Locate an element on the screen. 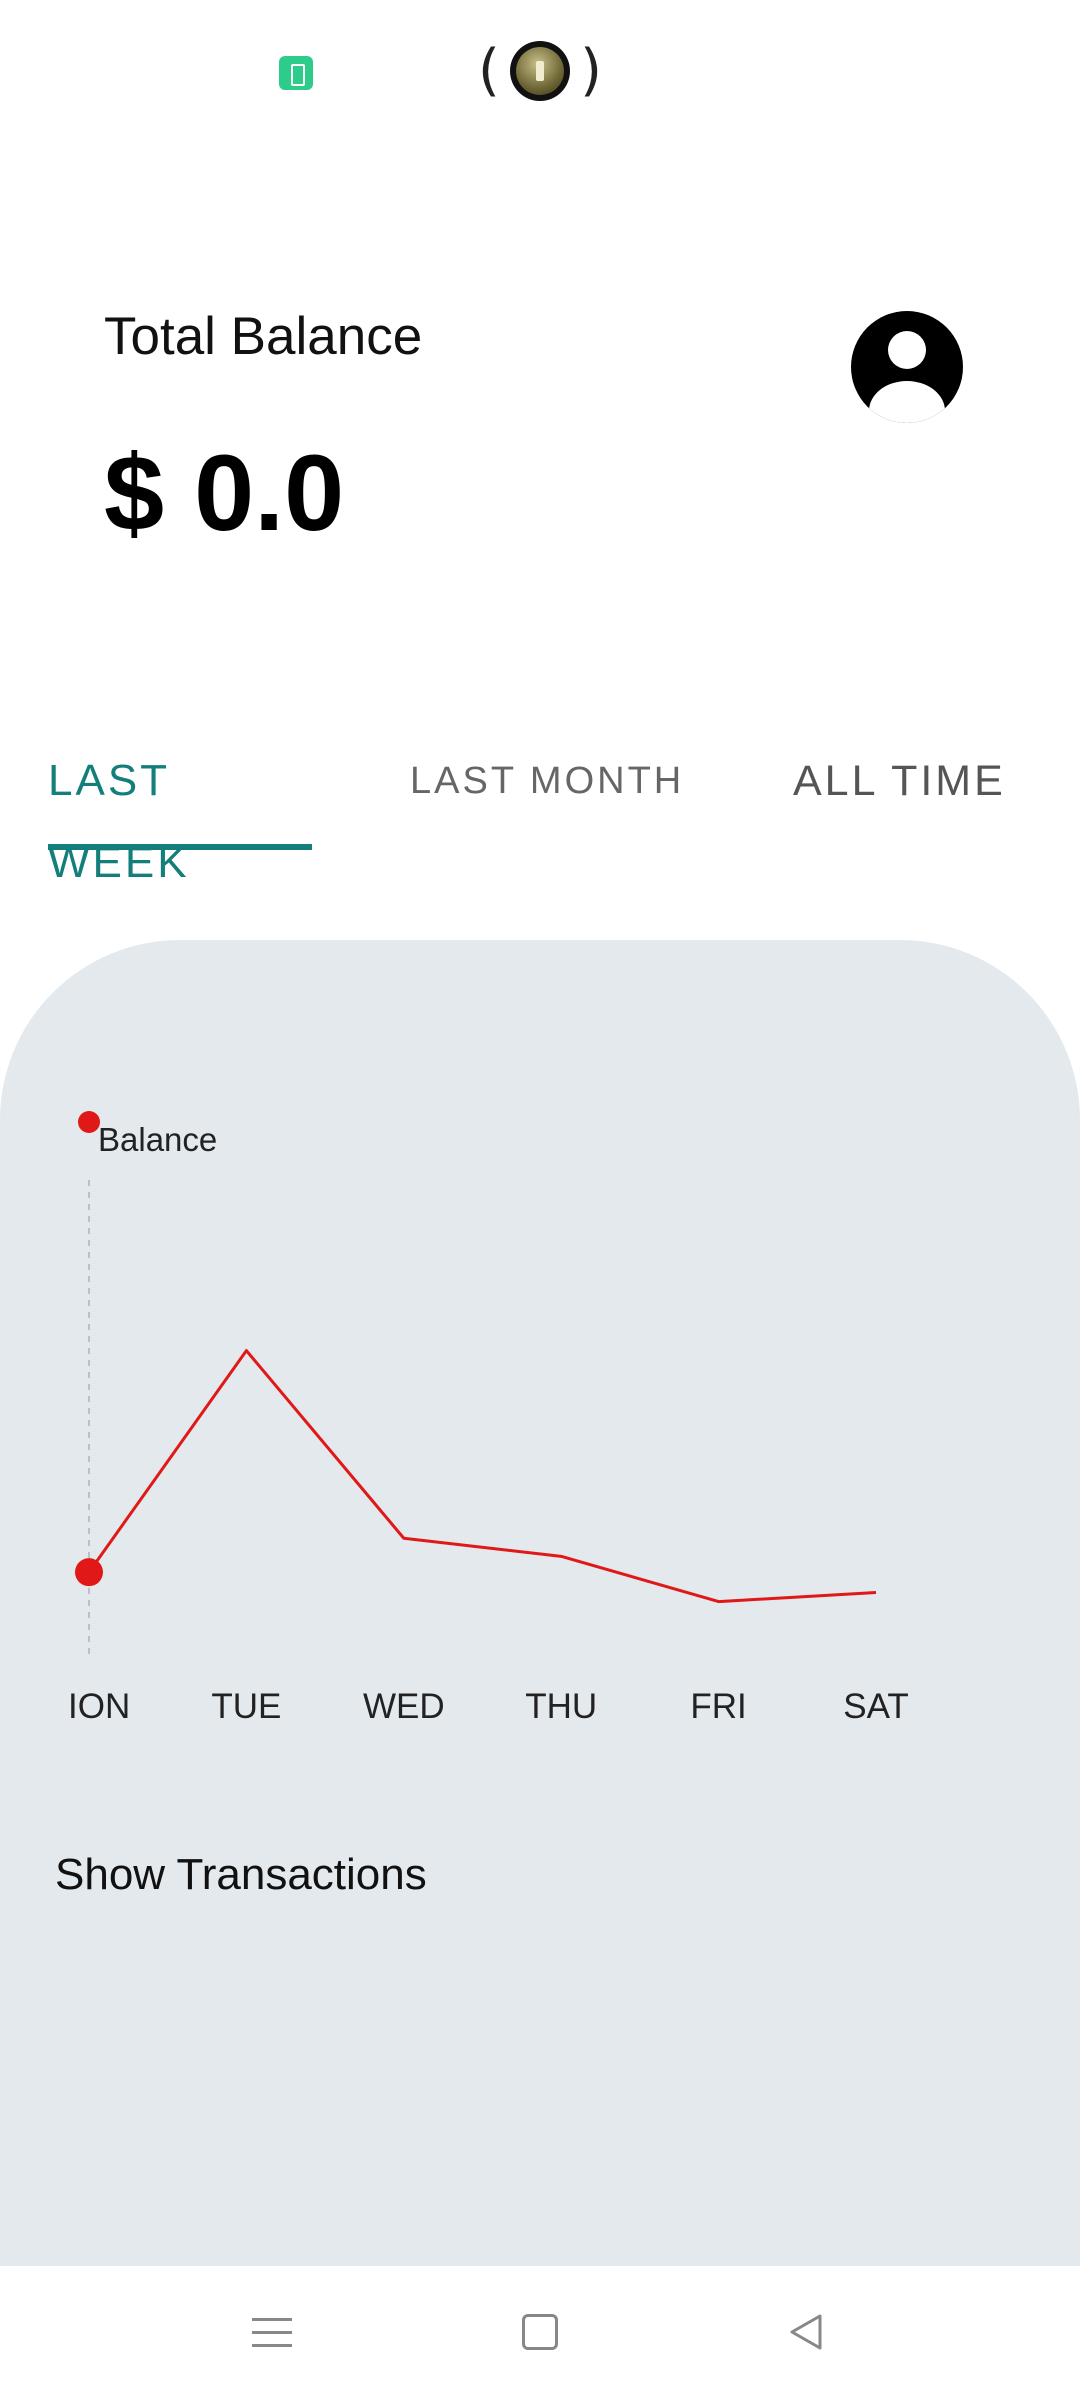 This screenshot has width=1080, height=2400. x-tick-label-tue: TUE is located at coordinates (246, 1706).